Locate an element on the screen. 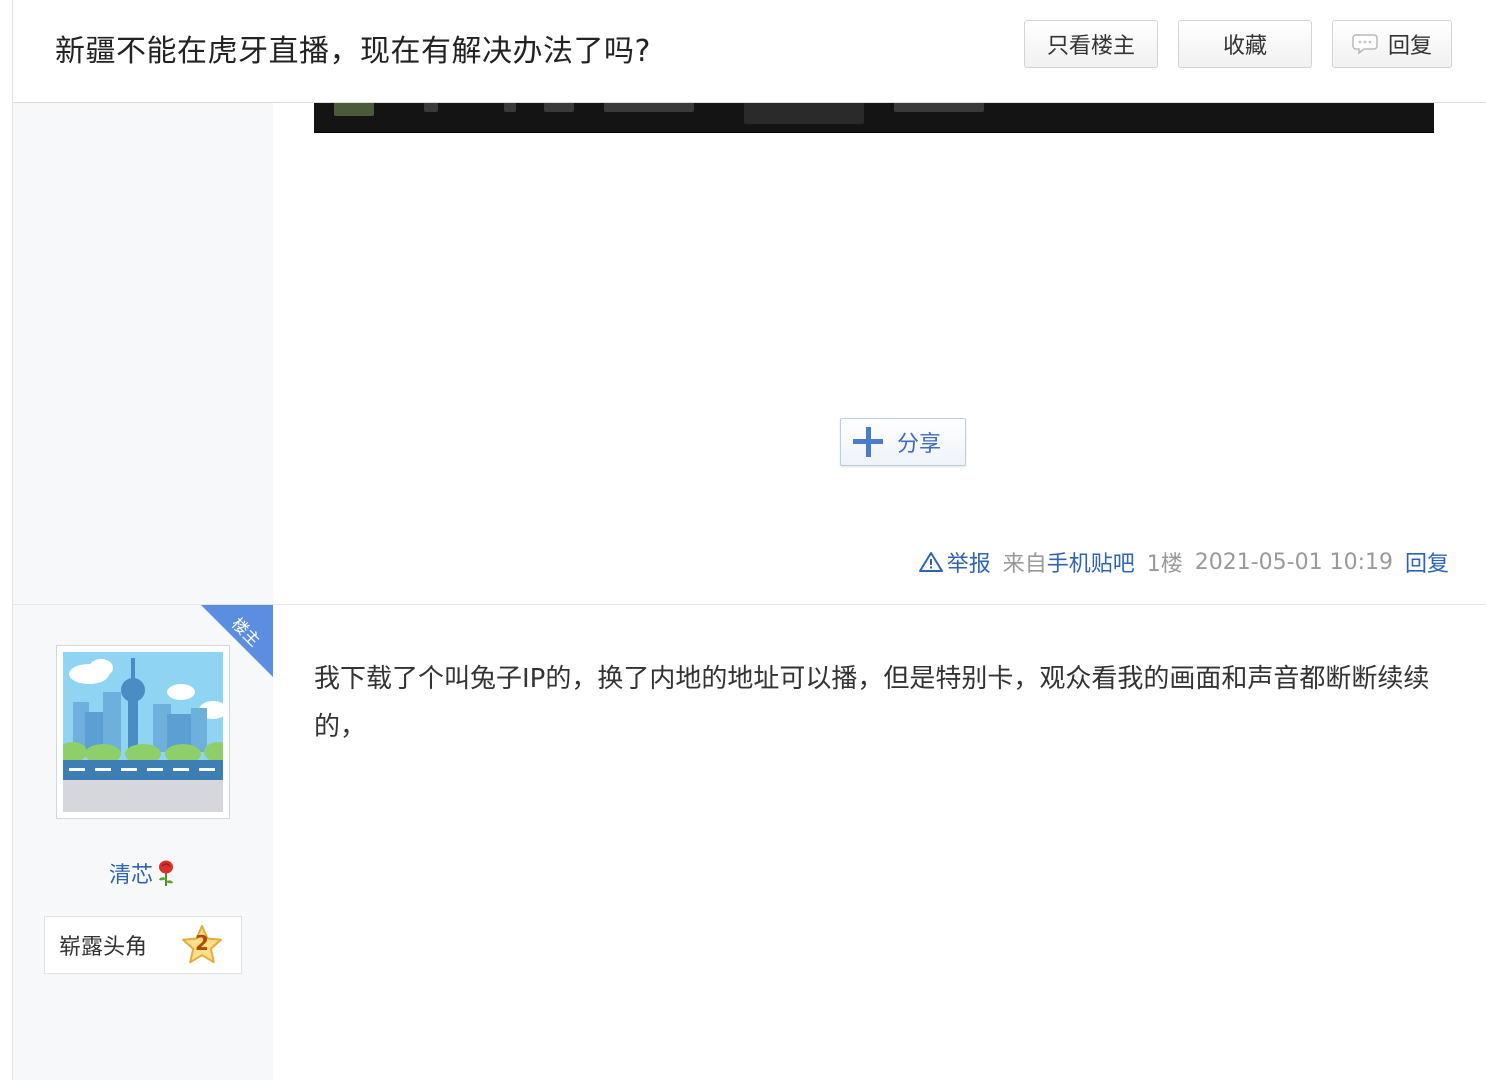 This screenshot has width=1486, height=1080. author-sidebar: 楼主 清芯 崭露头角 2 is located at coordinates (143, 842).